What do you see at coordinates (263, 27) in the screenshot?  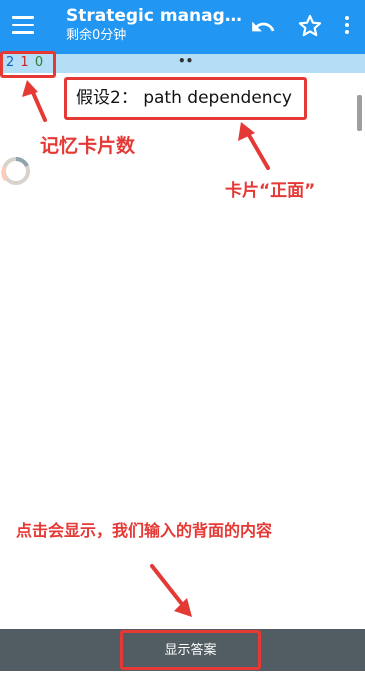 I see `undo-icon` at bounding box center [263, 27].